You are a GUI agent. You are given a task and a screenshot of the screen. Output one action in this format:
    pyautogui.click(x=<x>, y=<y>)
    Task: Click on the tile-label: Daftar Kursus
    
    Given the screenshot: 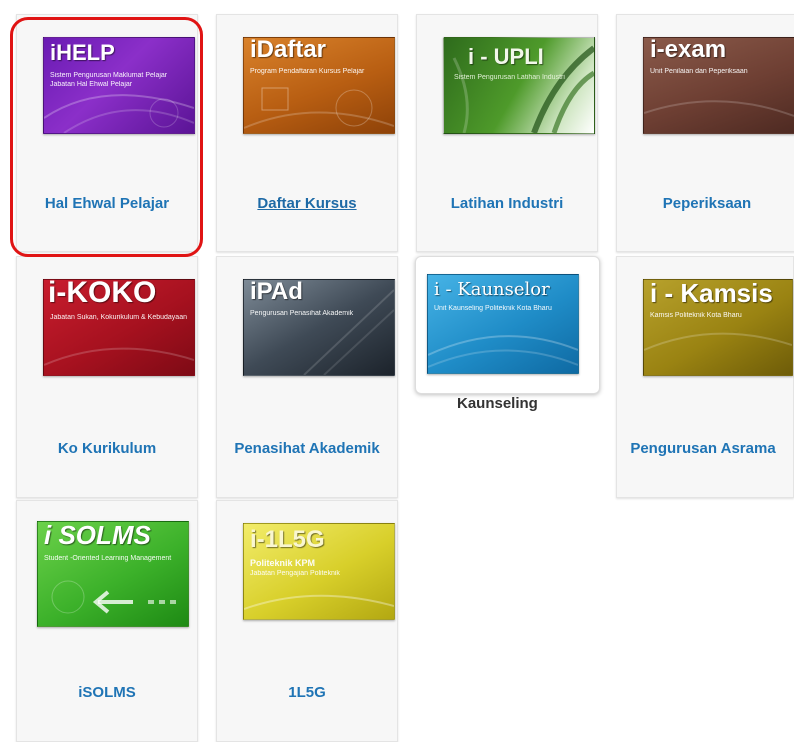 What is the action you would take?
    pyautogui.click(x=307, y=203)
    